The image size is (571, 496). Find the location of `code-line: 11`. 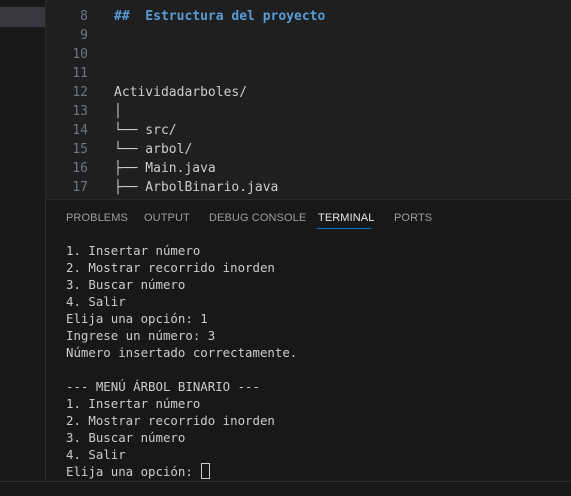

code-line: 11 is located at coordinates (308, 73).